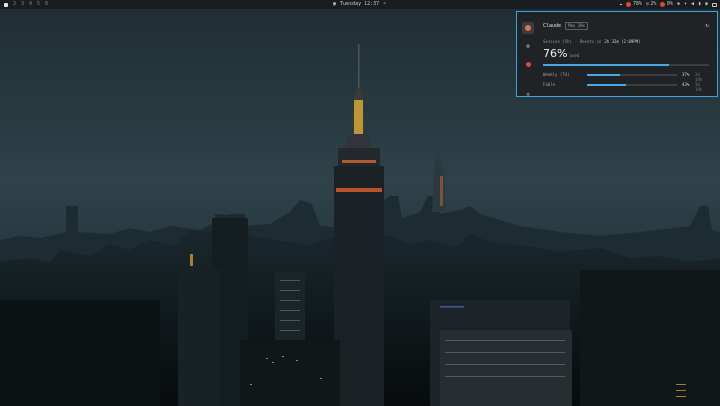  I want to click on cloud-icon: ☁, so click(620, 4).